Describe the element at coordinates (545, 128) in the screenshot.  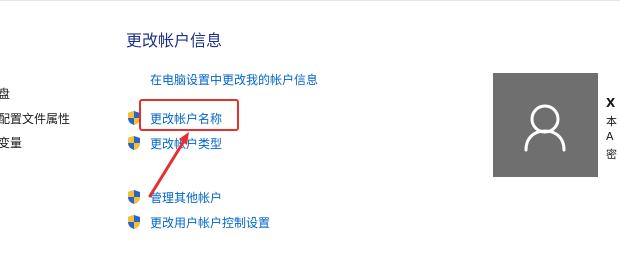
I see `user-silhouette-icon` at that location.